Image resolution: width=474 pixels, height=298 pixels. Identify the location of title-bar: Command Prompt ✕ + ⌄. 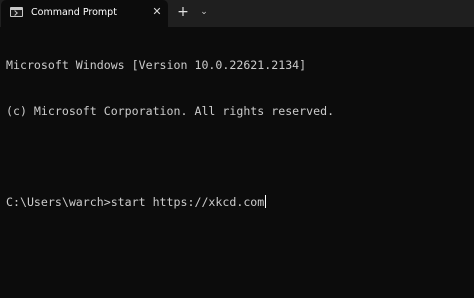
(237, 13).